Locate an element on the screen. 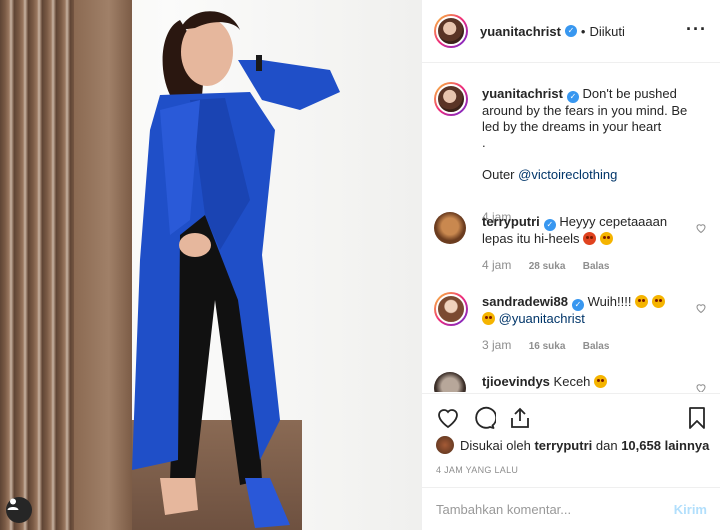 This screenshot has width=720, height=530. follow-status-button: Diikuti is located at coordinates (606, 31).